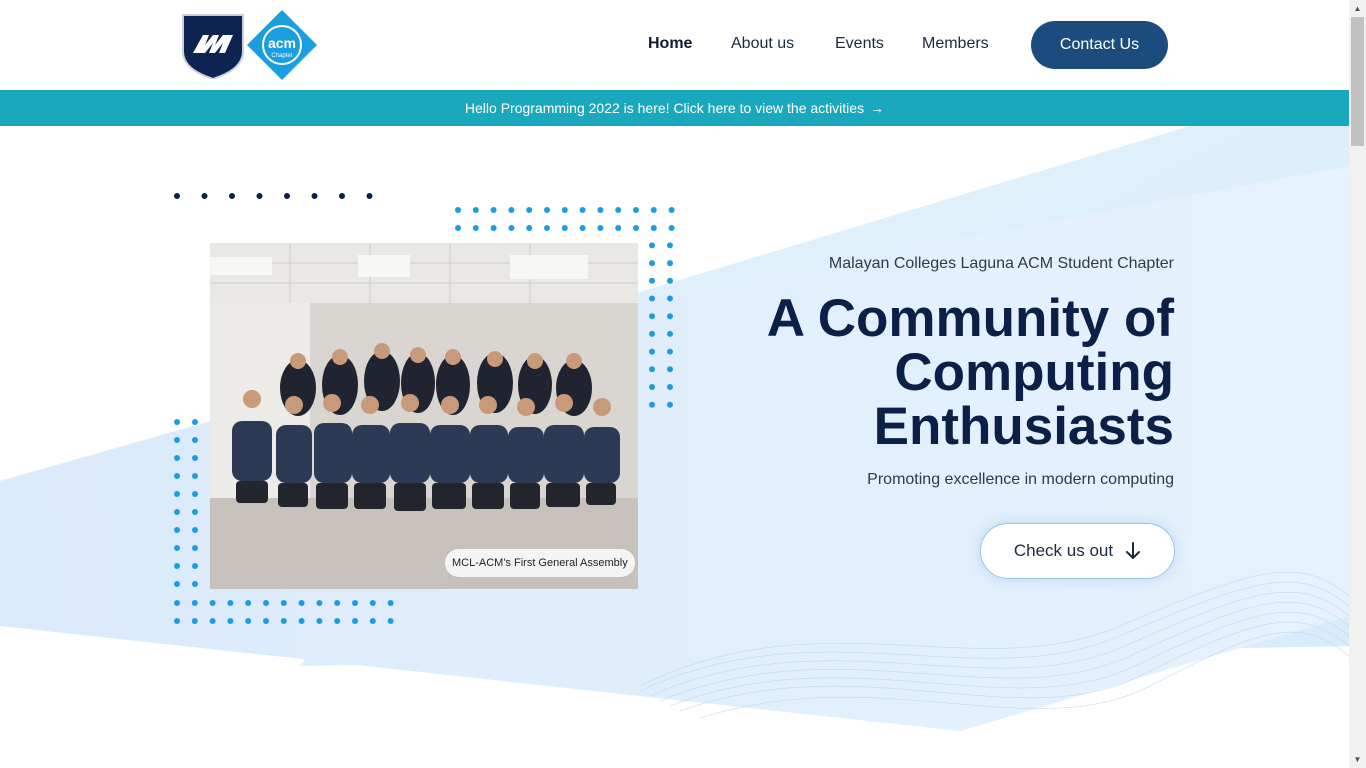 The height and width of the screenshot is (768, 1366). What do you see at coordinates (955, 44) in the screenshot?
I see `nav-members: Members` at bounding box center [955, 44].